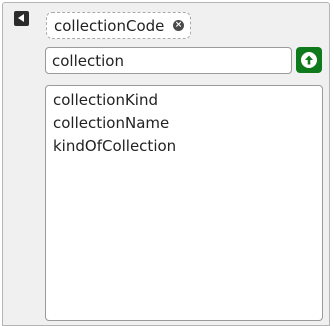  I want to click on chip-label: collectionCode, so click(109, 26).